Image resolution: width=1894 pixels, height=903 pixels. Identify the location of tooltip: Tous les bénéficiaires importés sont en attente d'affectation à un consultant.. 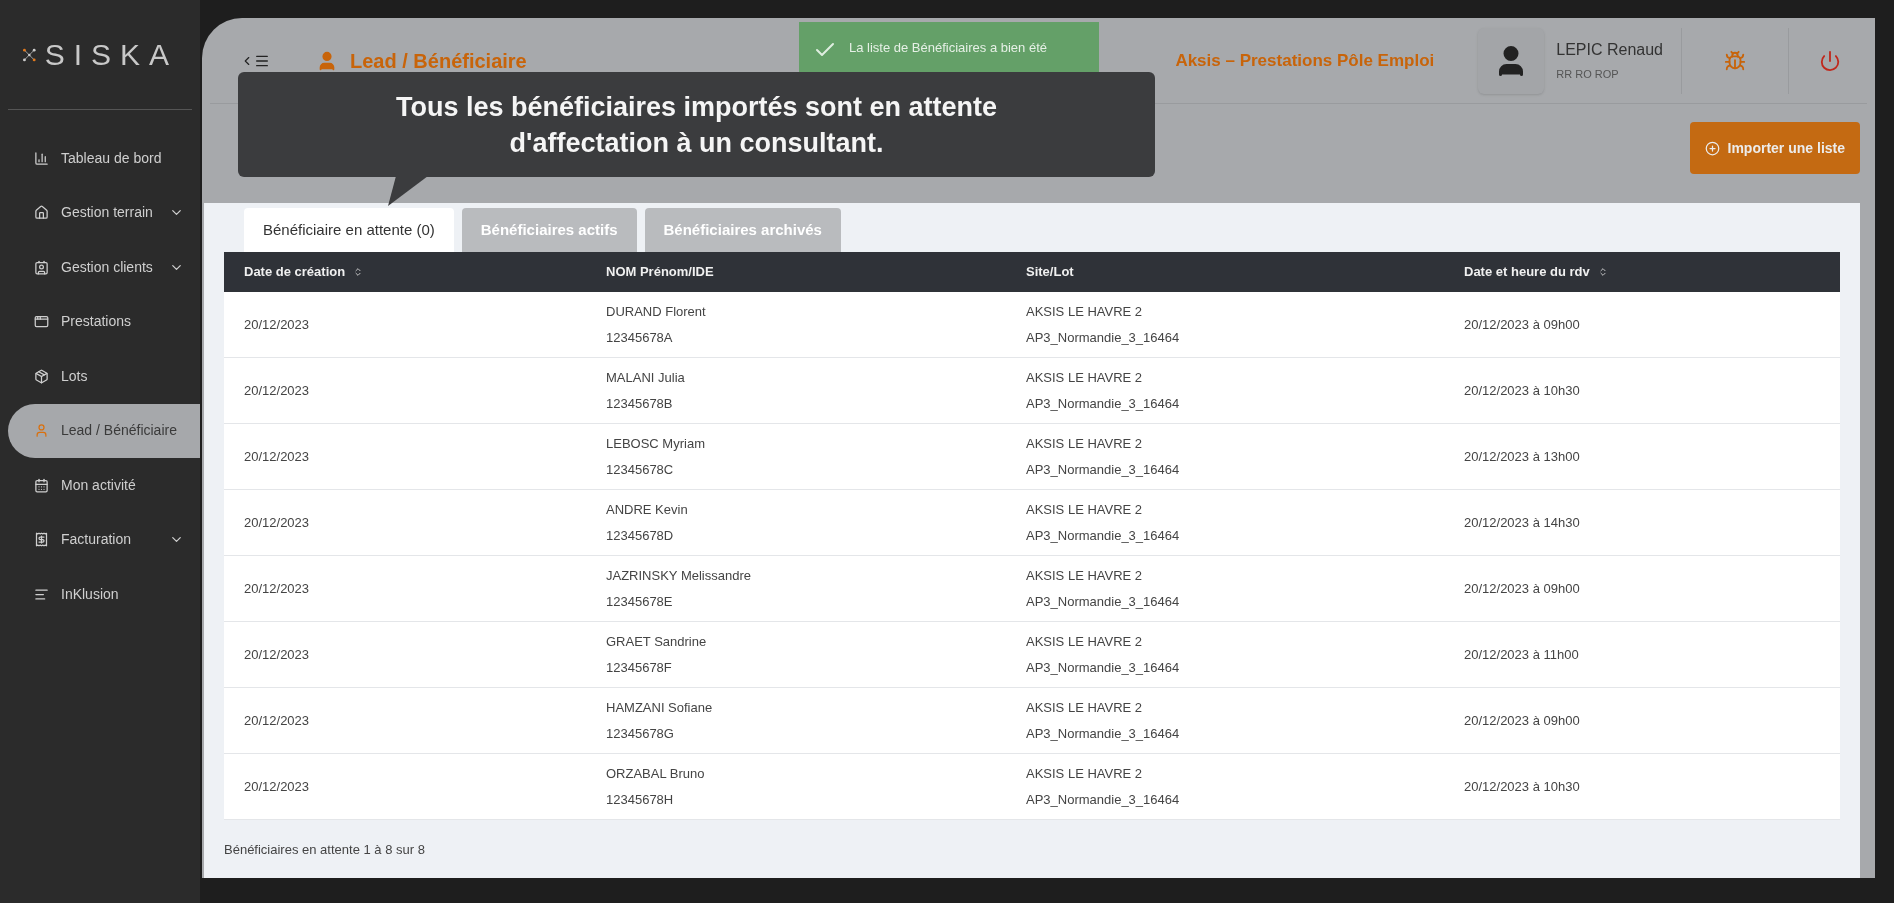
(696, 124).